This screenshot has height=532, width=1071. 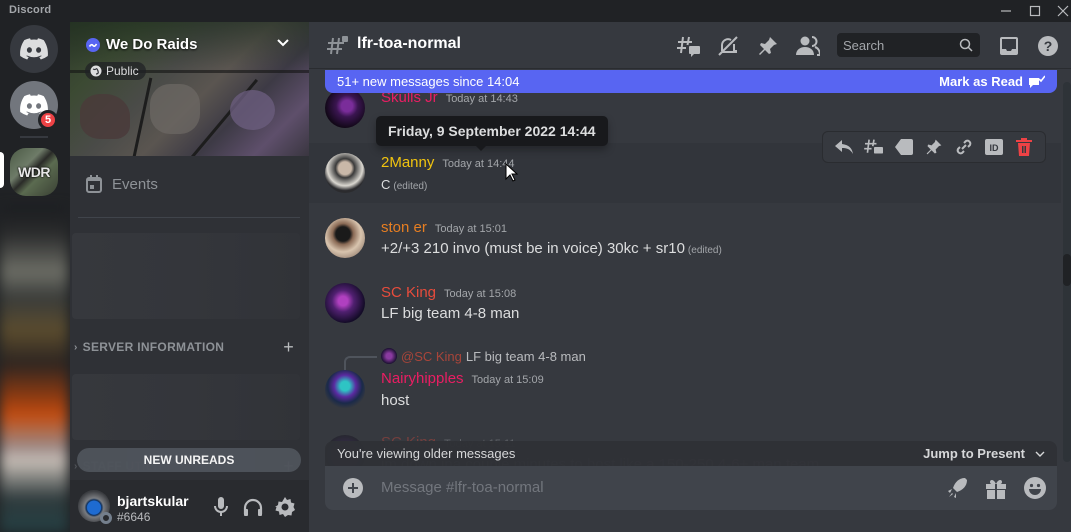 I want to click on blurred-channel-list, so click(x=186, y=276).